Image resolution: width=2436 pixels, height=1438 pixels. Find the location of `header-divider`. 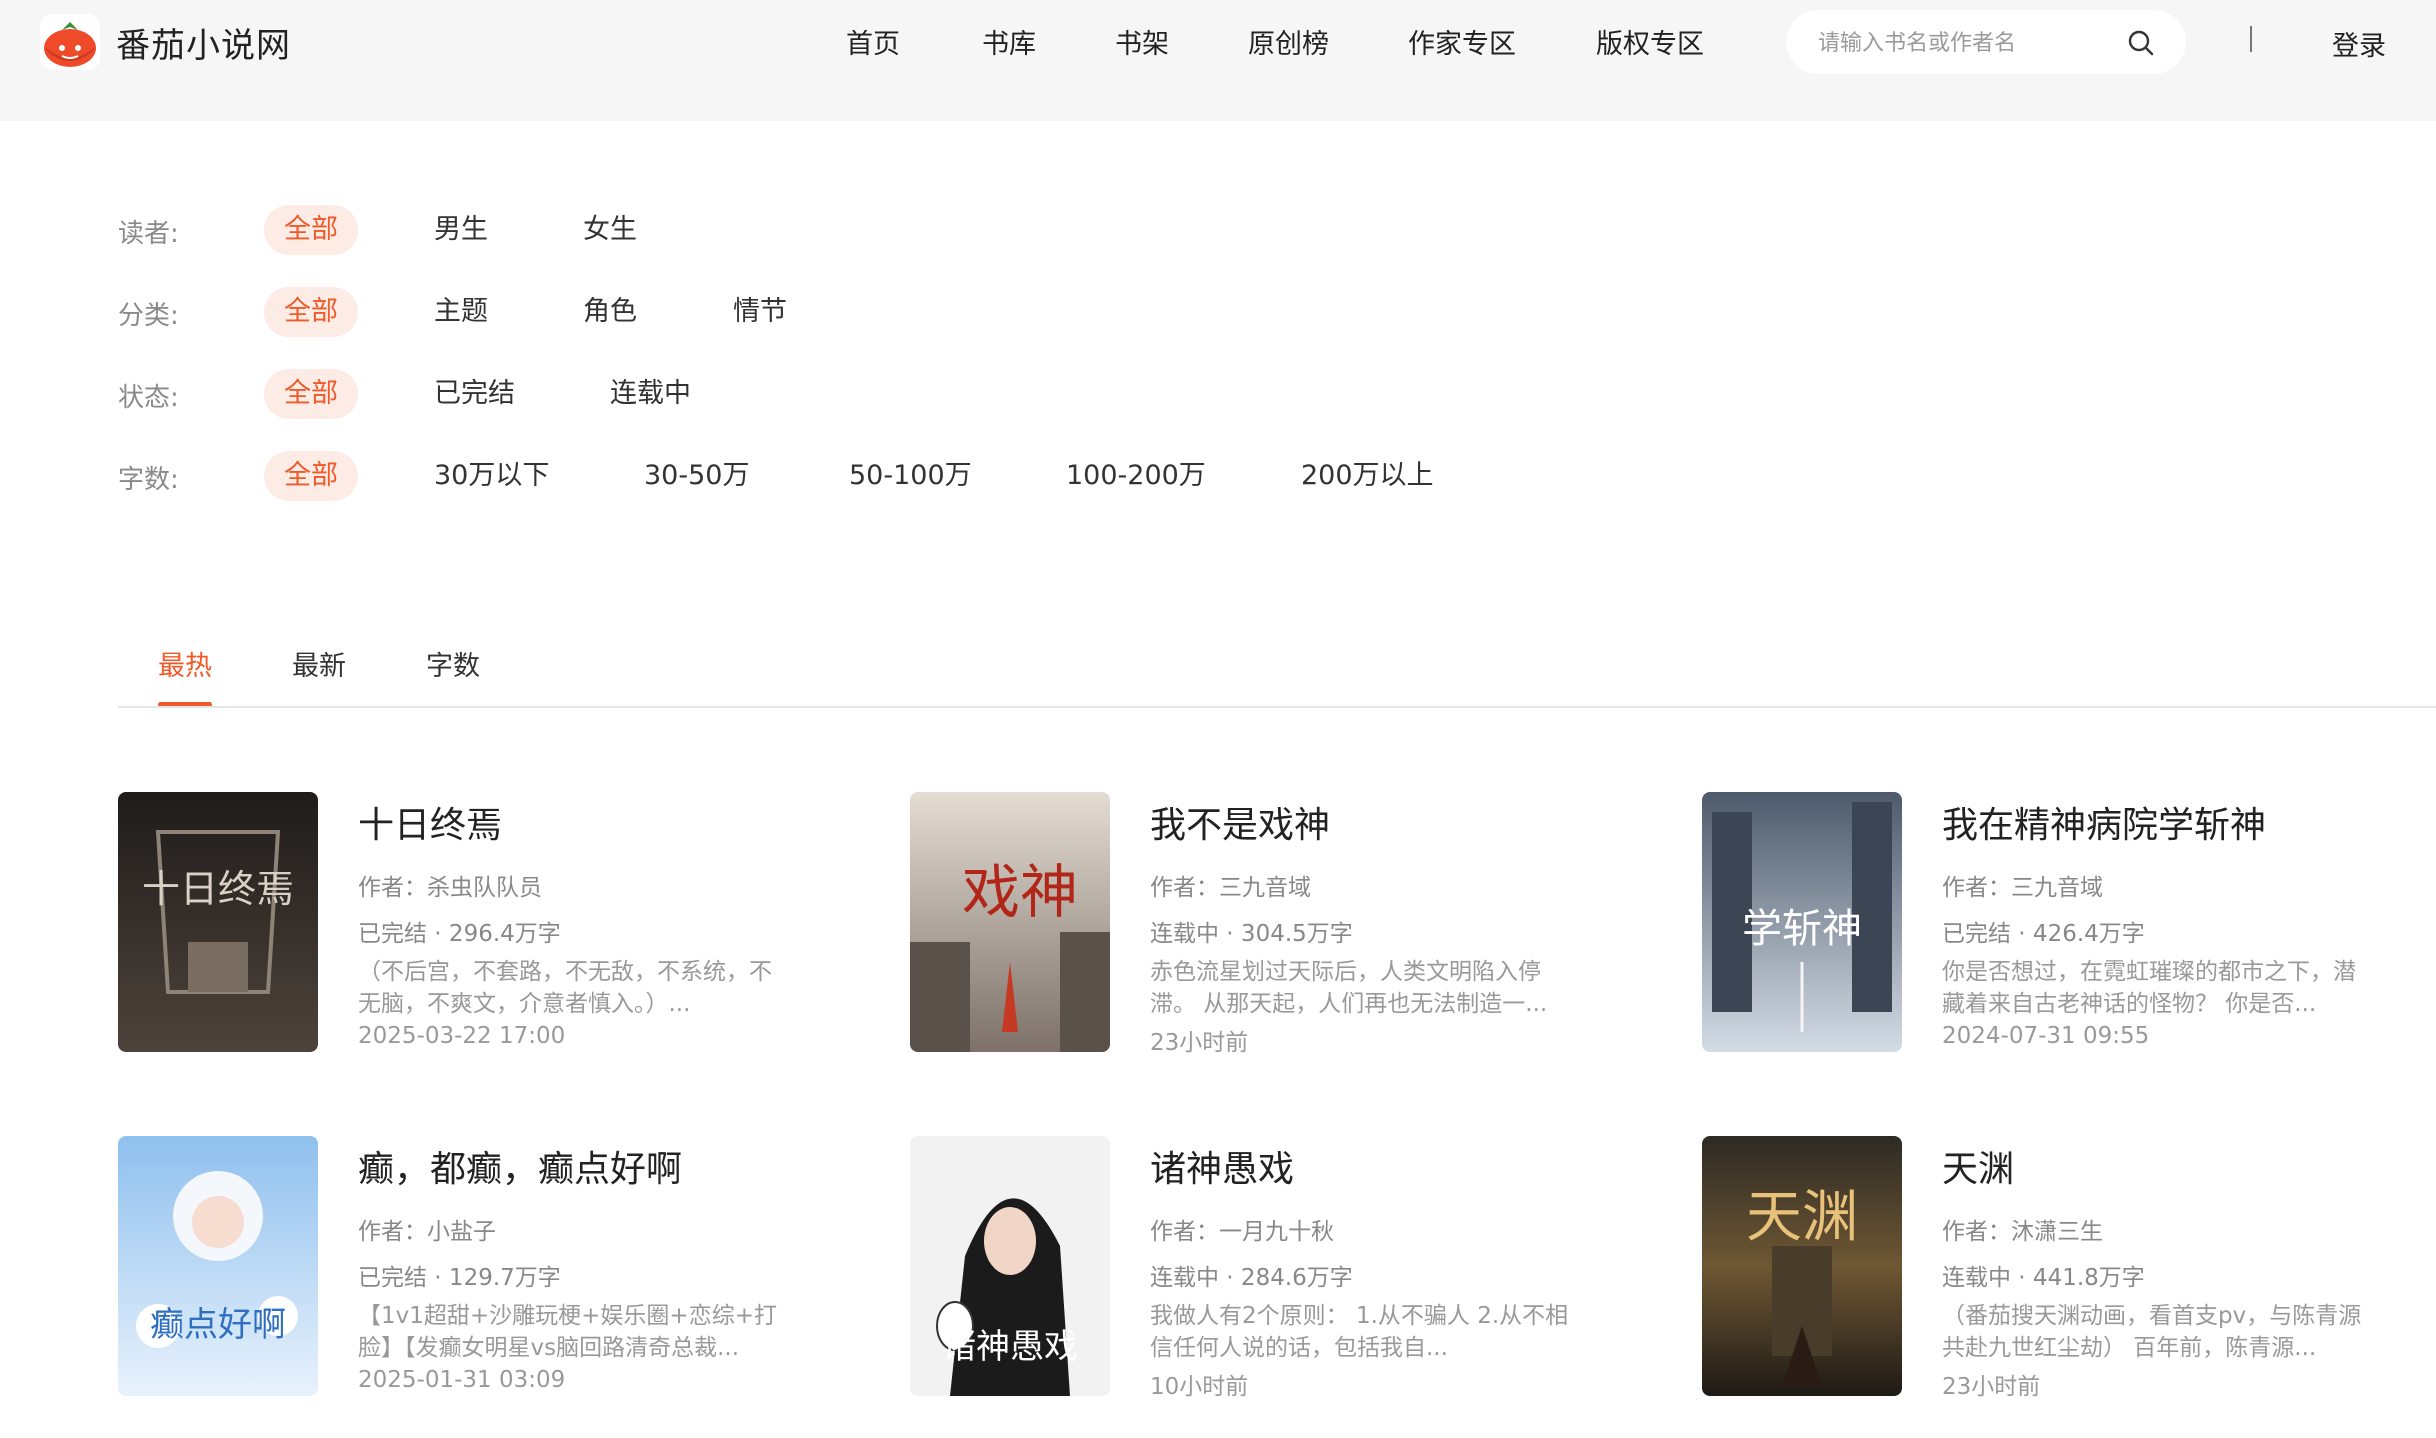

header-divider is located at coordinates (2251, 39).